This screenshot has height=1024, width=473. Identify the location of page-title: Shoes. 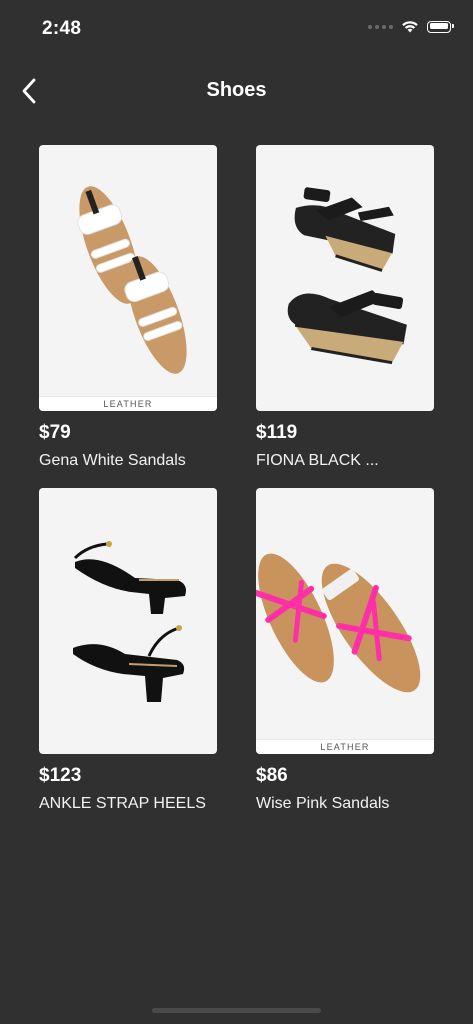
(236, 90).